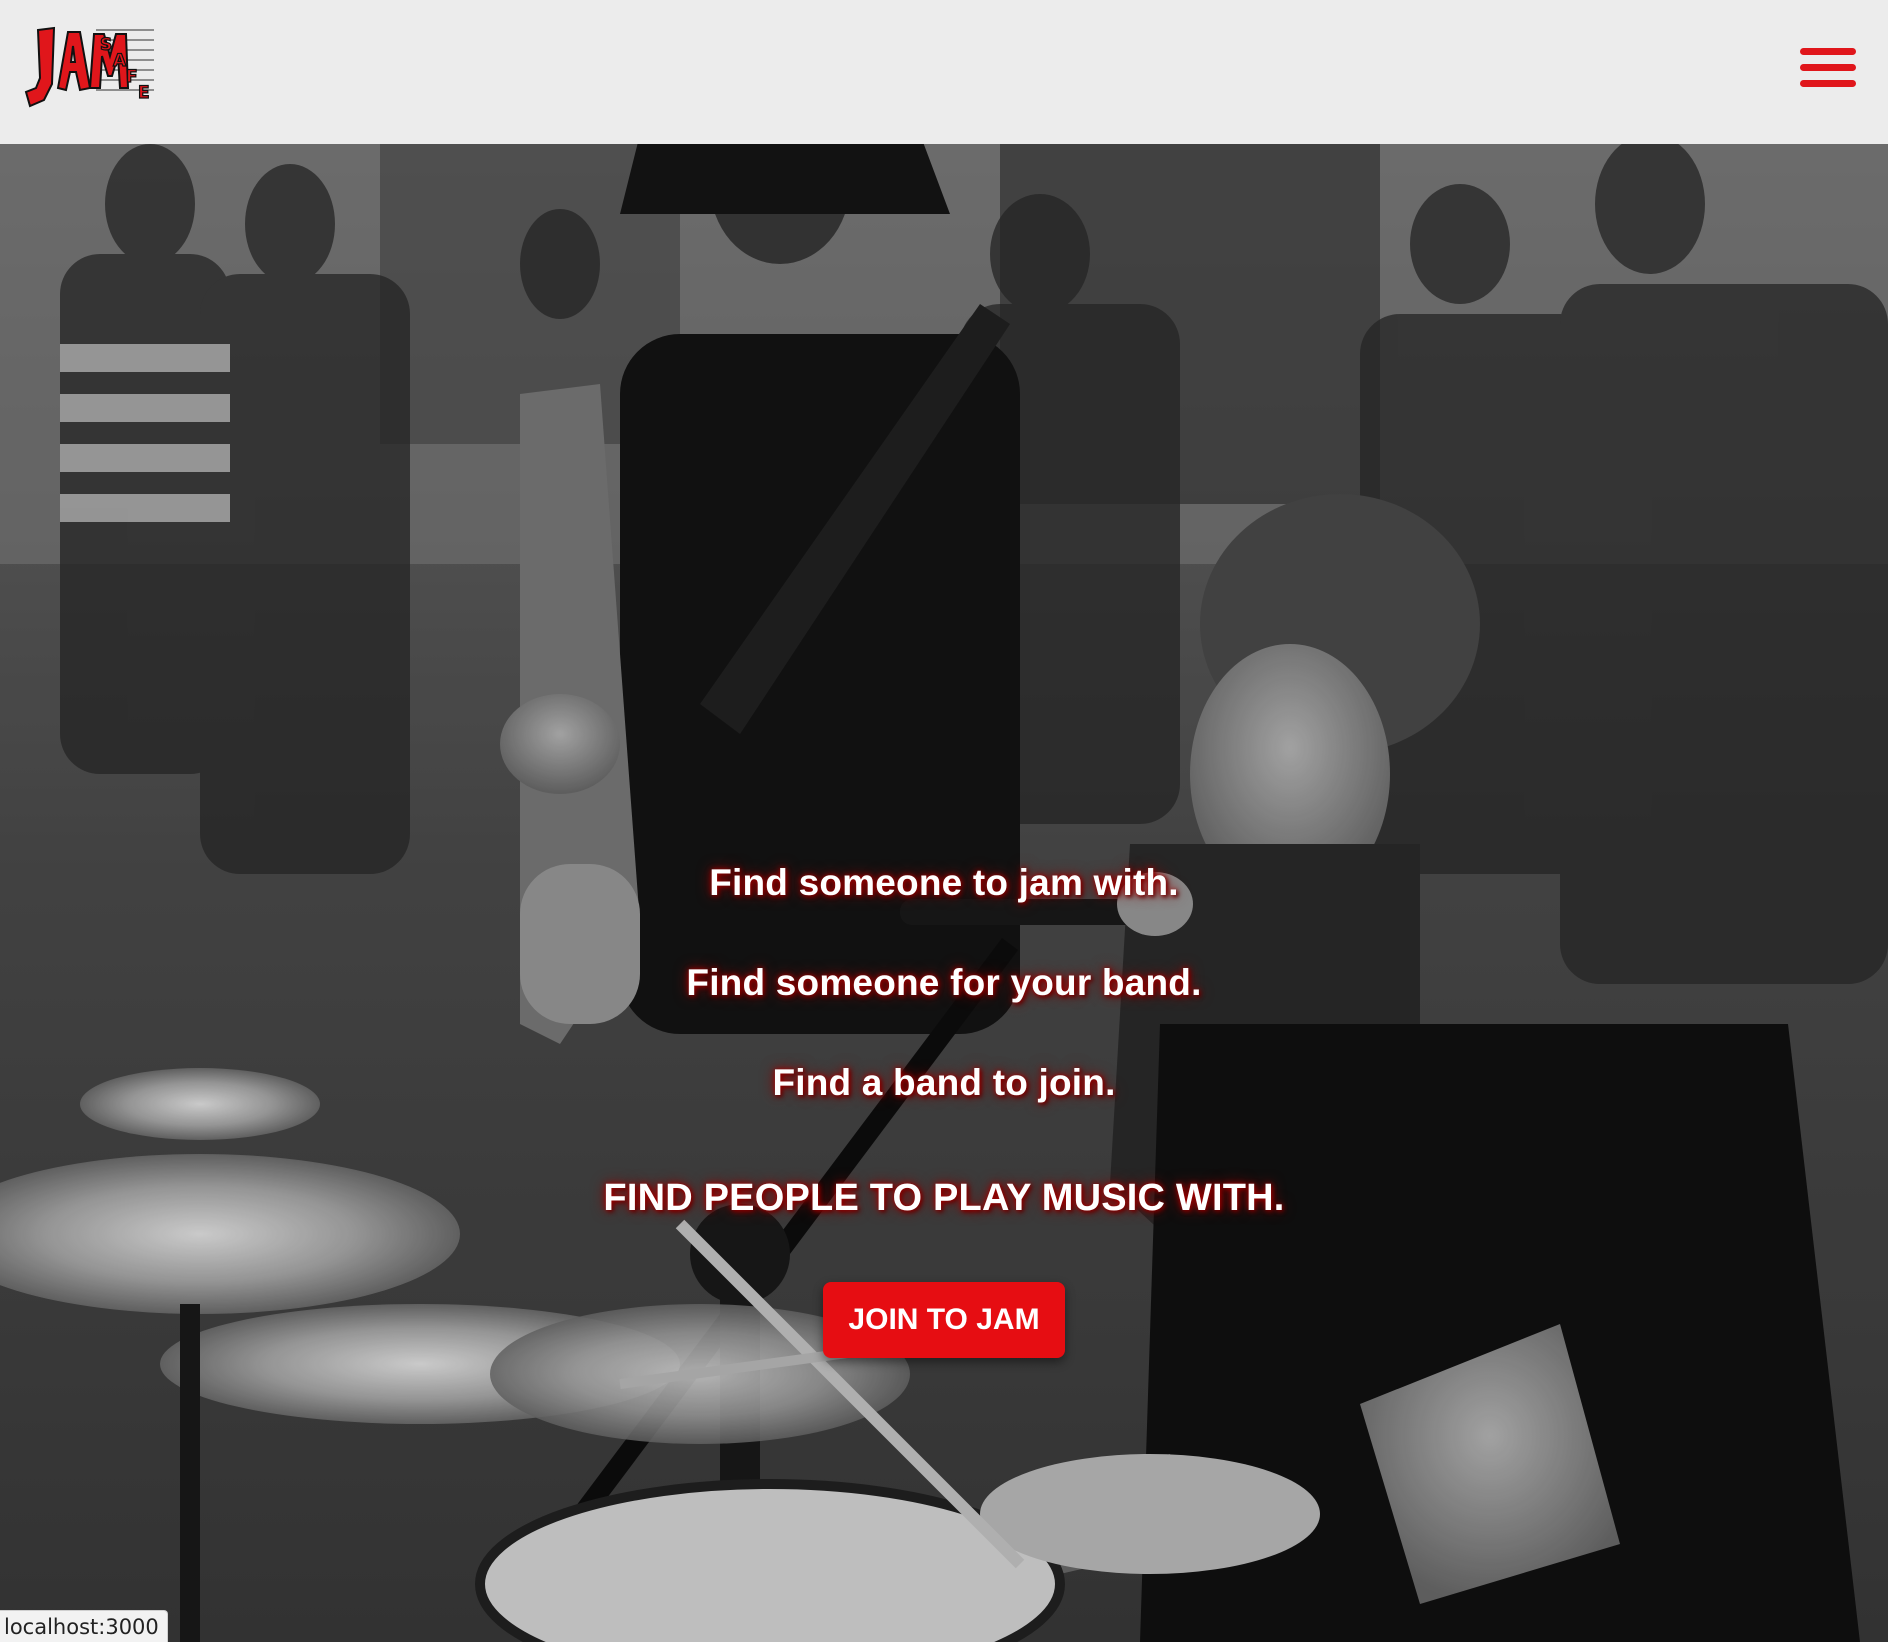 The height and width of the screenshot is (1642, 1888). What do you see at coordinates (132, 77) in the screenshot?
I see `svg-text: F` at bounding box center [132, 77].